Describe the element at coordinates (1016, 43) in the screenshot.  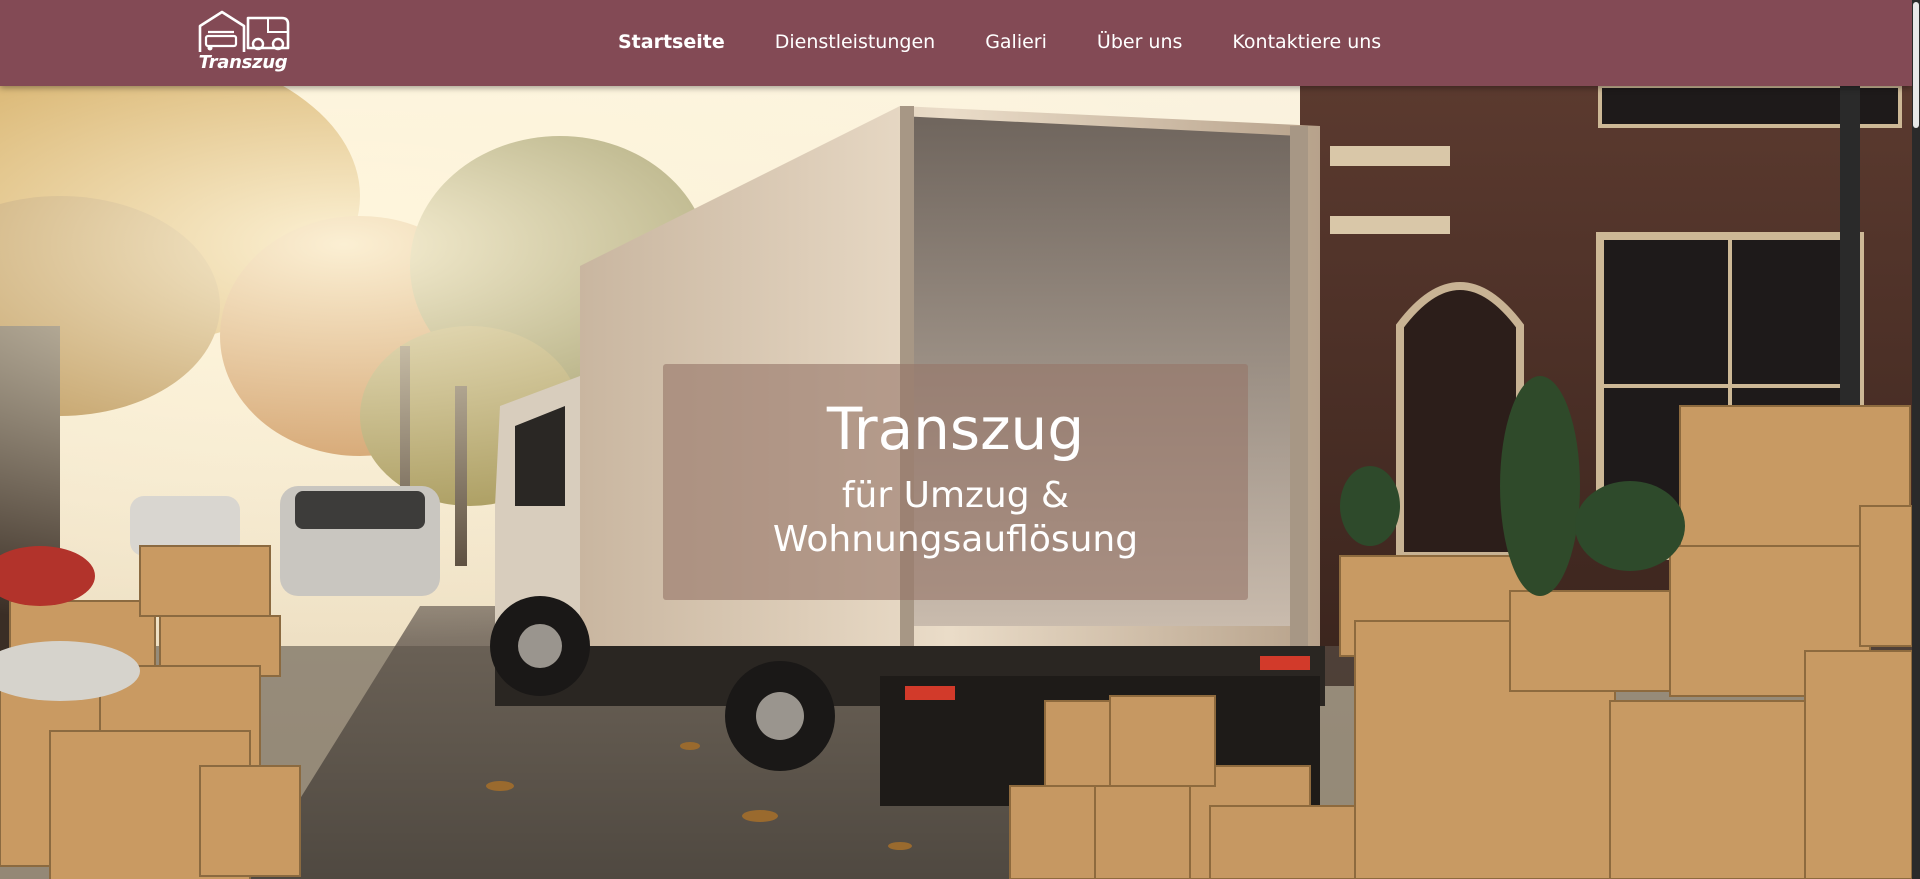
I see `nav-item-galieri: Galieri` at that location.